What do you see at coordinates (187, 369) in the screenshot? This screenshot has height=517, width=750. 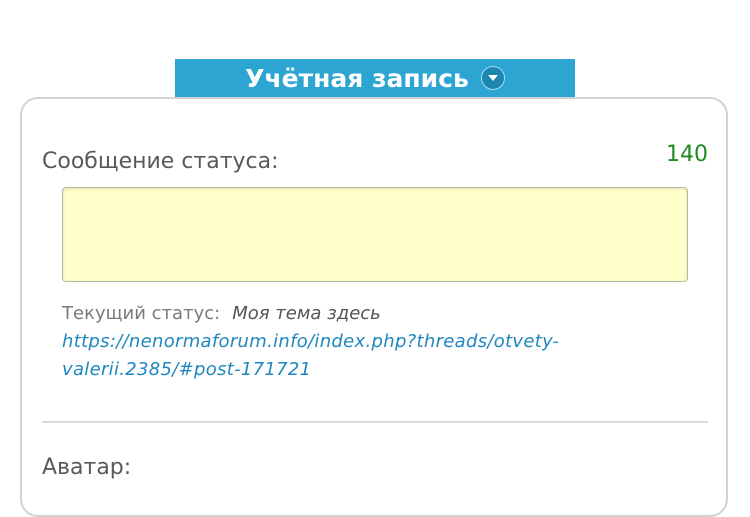 I see `current-status-link-line2: valerii.2385/#post-171721` at bounding box center [187, 369].